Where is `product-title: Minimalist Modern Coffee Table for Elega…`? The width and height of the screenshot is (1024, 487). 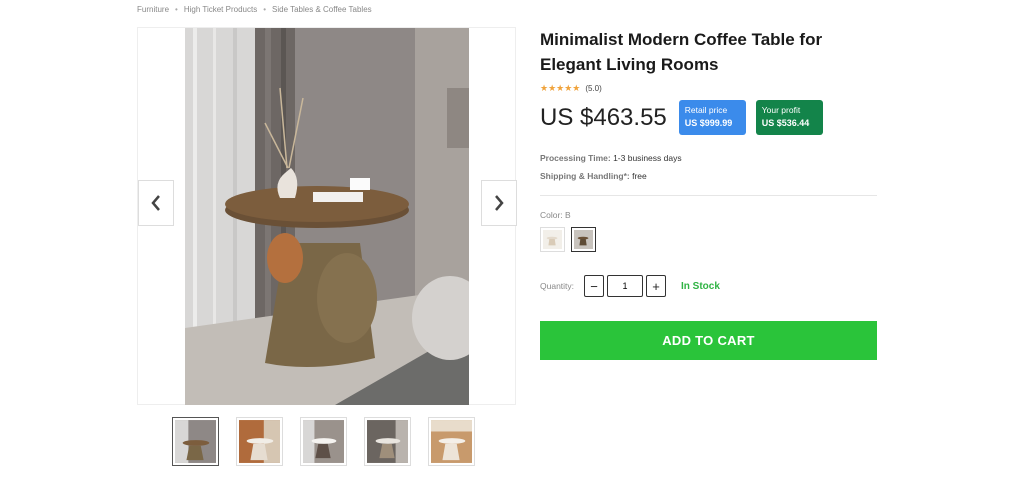
product-title: Minimalist Modern Coffee Table for Elega… is located at coordinates (681, 52).